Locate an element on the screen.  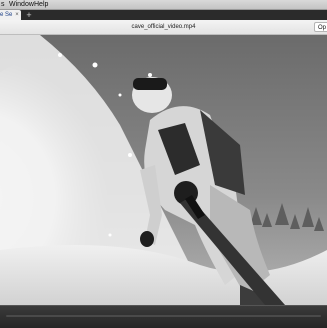
player-controls-bar is located at coordinates (163, 316).